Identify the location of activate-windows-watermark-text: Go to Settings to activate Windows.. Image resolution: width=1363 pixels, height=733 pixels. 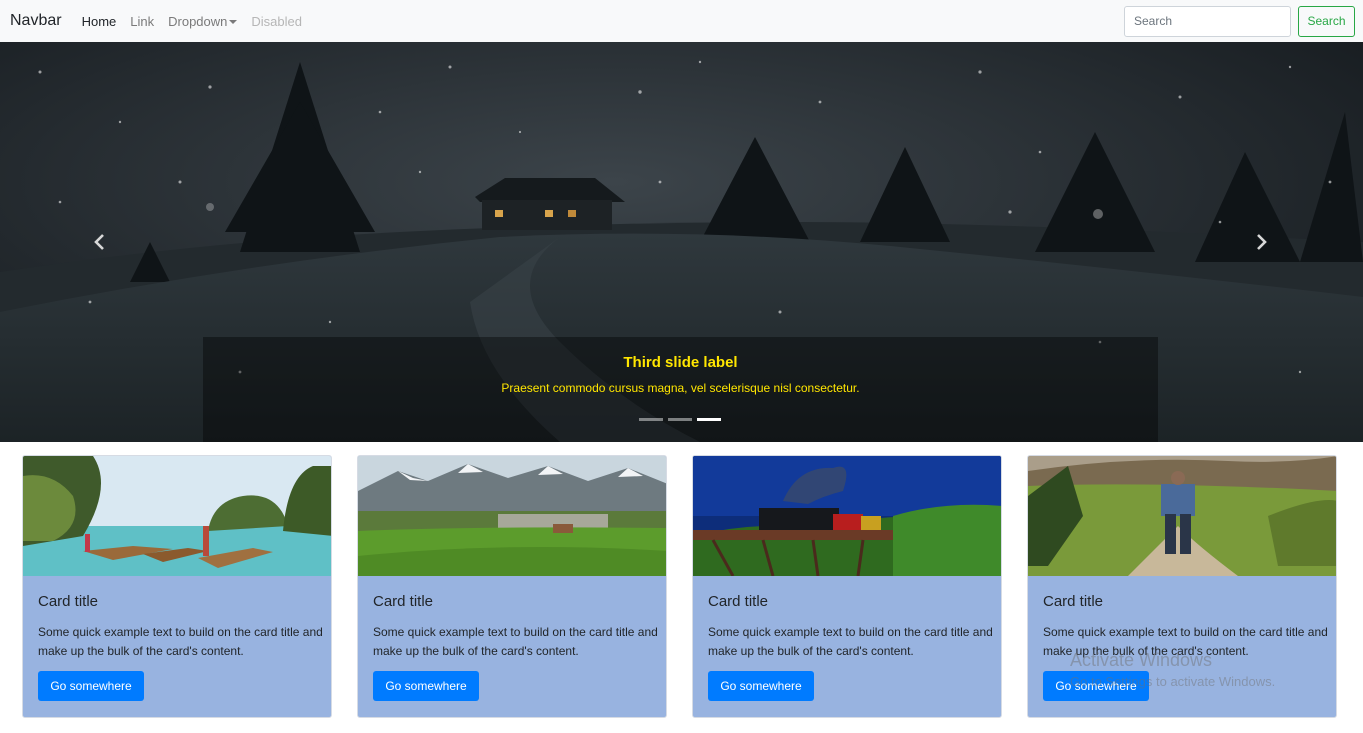
(1173, 681).